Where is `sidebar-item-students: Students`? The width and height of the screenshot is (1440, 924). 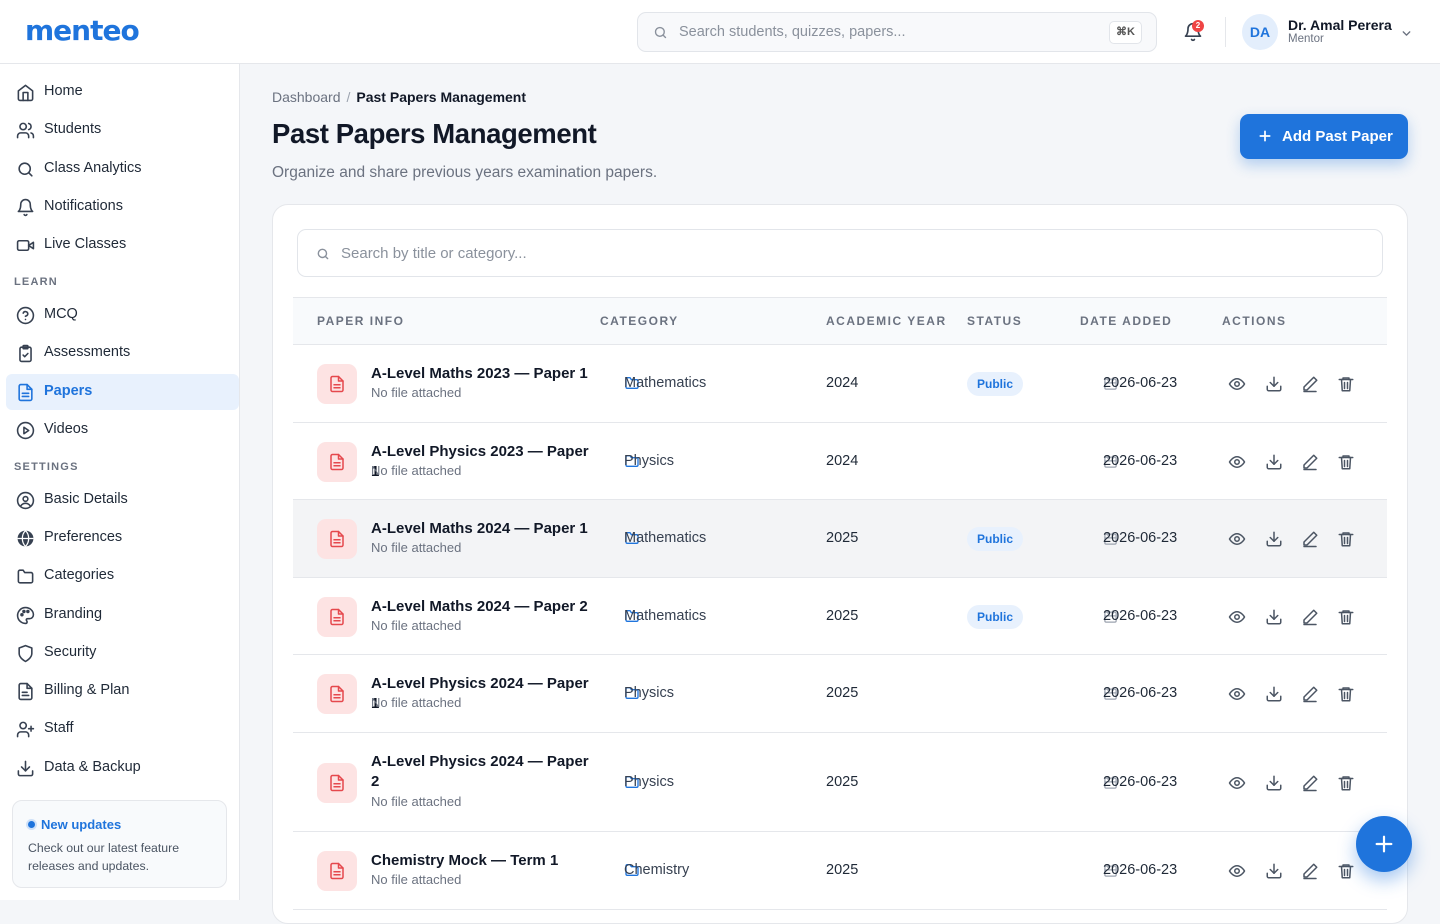 sidebar-item-students: Students is located at coordinates (122, 130).